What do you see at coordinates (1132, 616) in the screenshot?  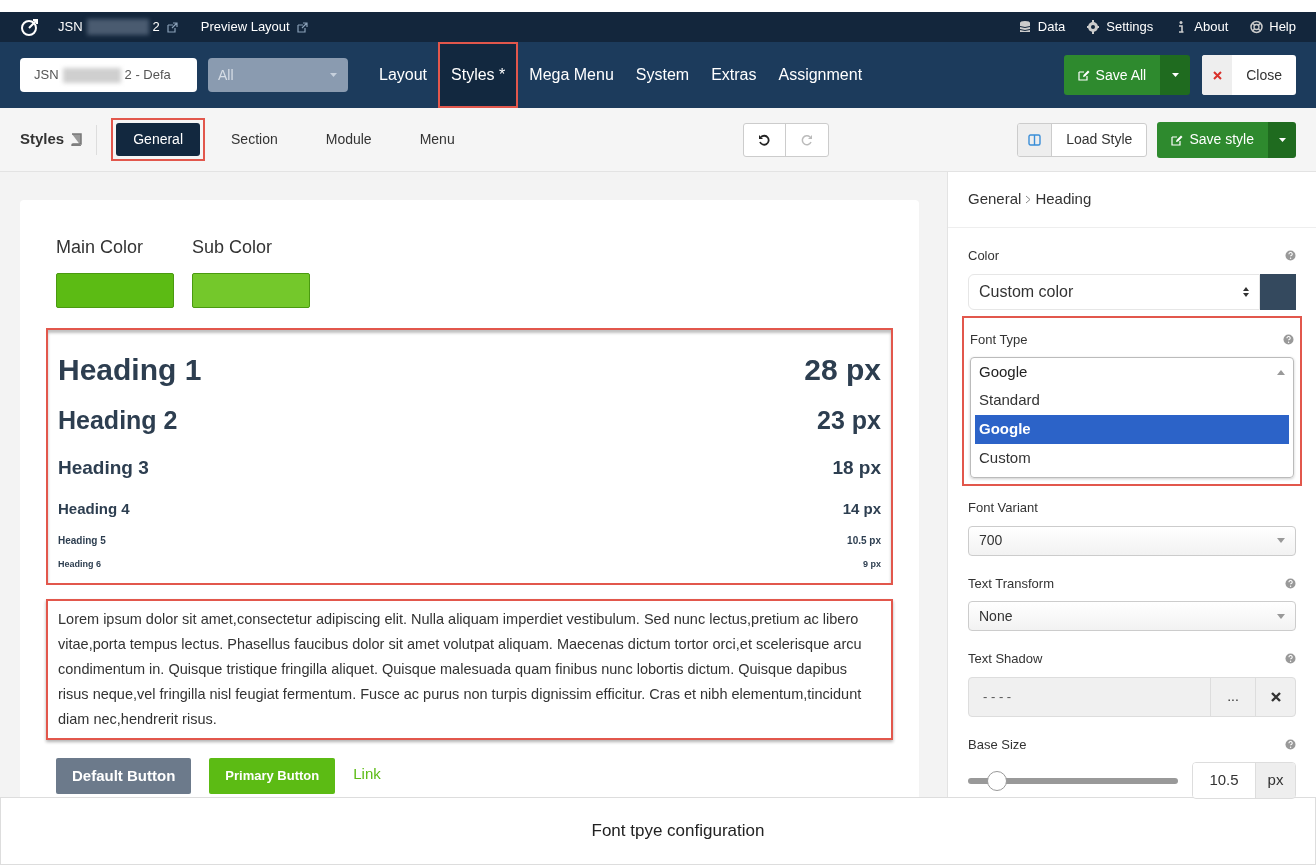 I see `select-field: None` at bounding box center [1132, 616].